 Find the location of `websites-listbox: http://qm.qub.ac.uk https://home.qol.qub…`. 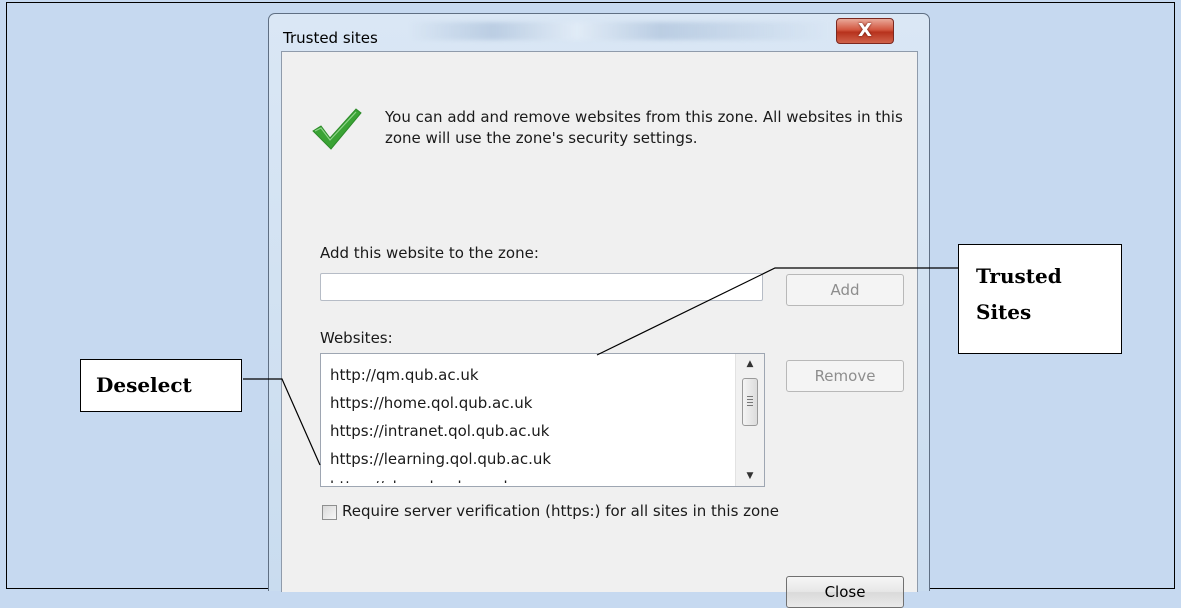

websites-listbox: http://qm.qub.ac.uk https://home.qol.qub… is located at coordinates (542, 420).